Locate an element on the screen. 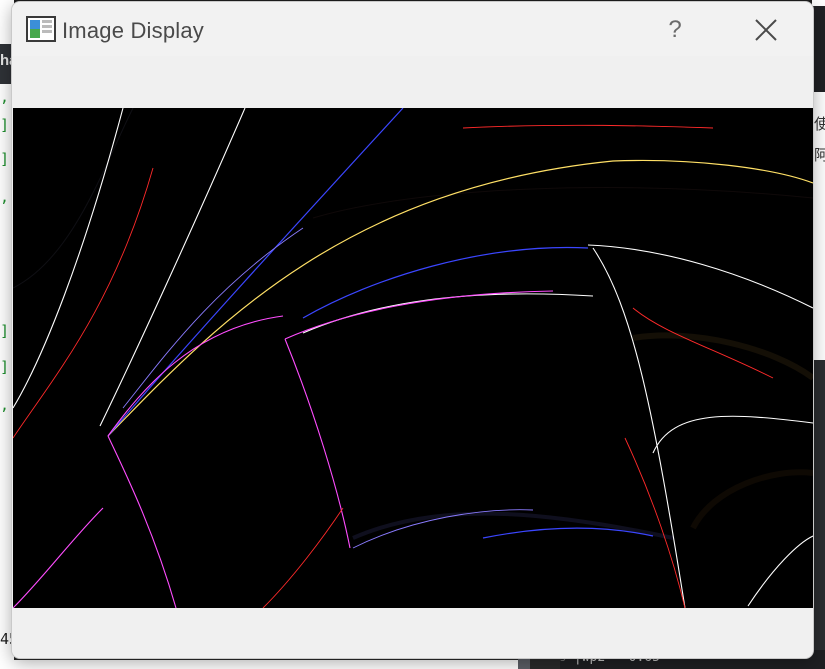  close-icon is located at coordinates (766, 30).